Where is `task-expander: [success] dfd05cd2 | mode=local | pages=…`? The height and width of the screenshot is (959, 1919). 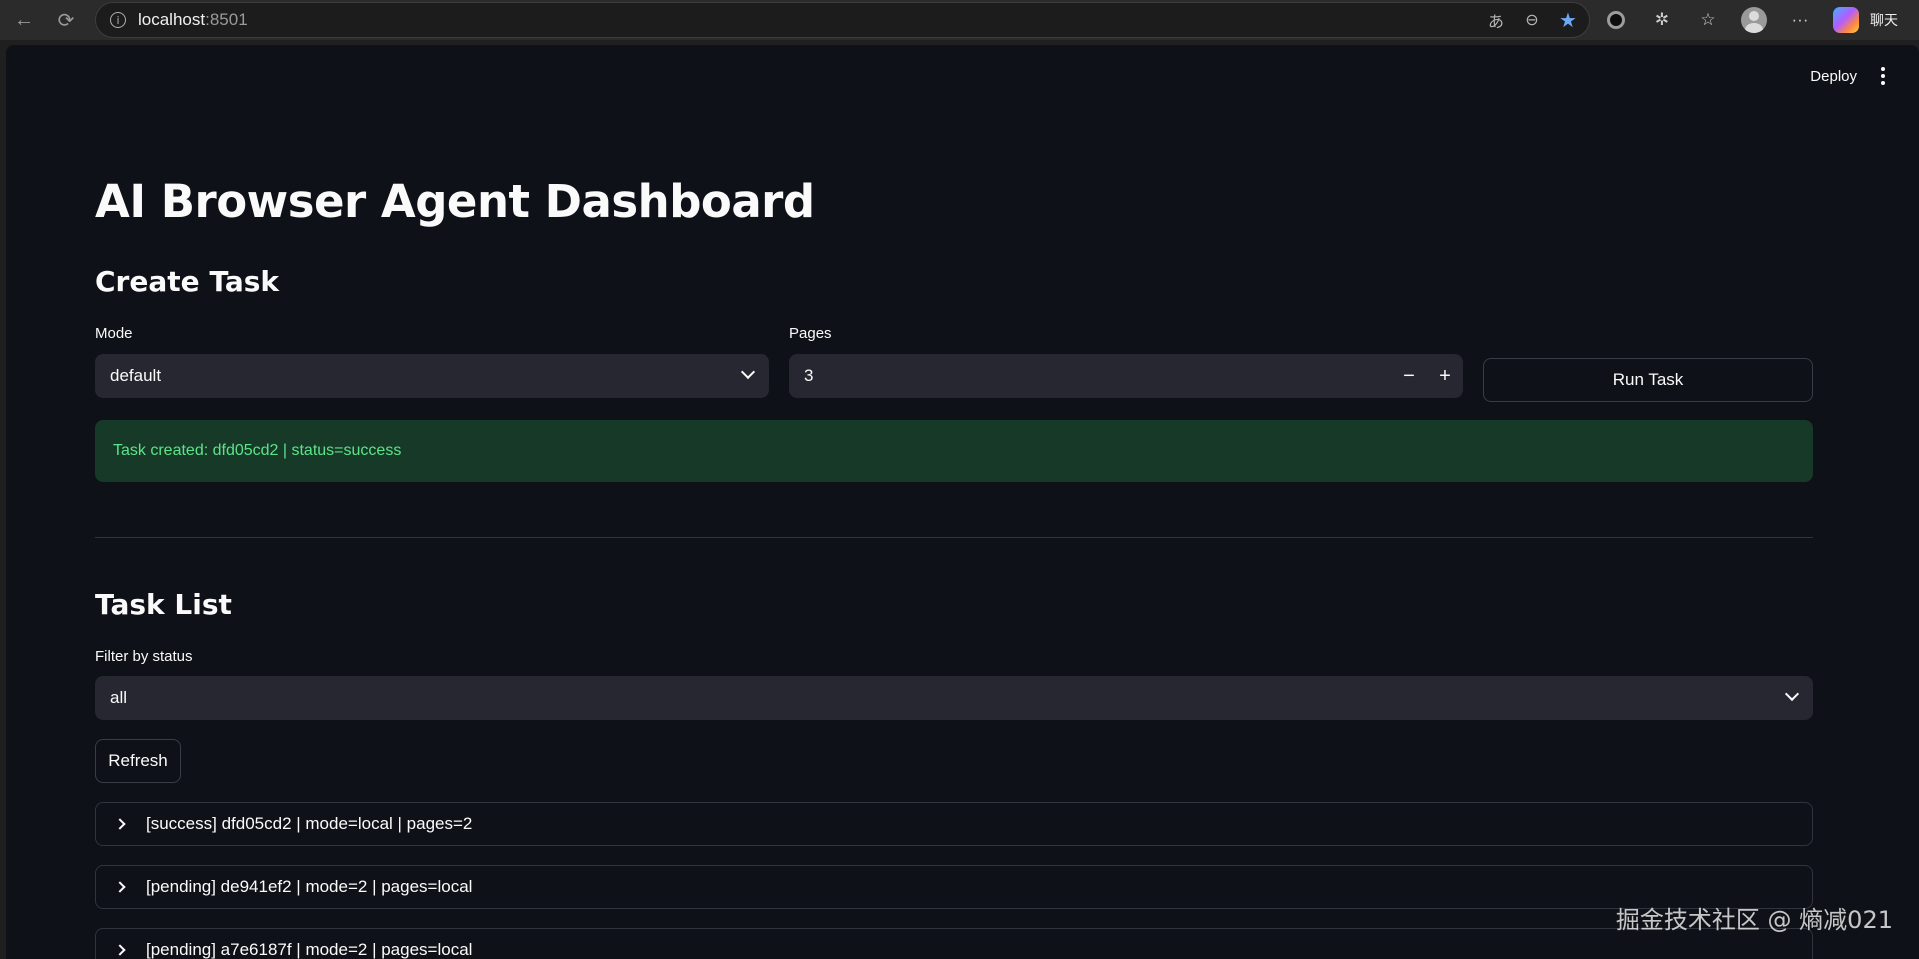 task-expander: [success] dfd05cd2 | mode=local | pages=… is located at coordinates (954, 824).